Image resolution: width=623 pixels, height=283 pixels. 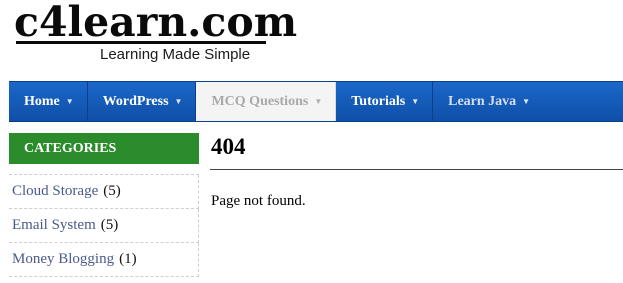 I want to click on nav-item-label: WordPress, so click(x=135, y=101).